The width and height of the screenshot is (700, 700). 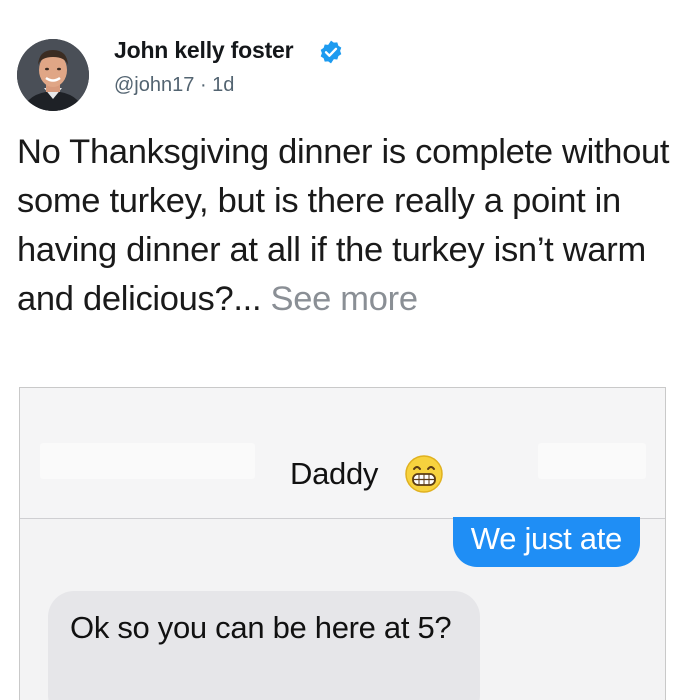 I want to click on author-handle: @john17, so click(x=154, y=85).